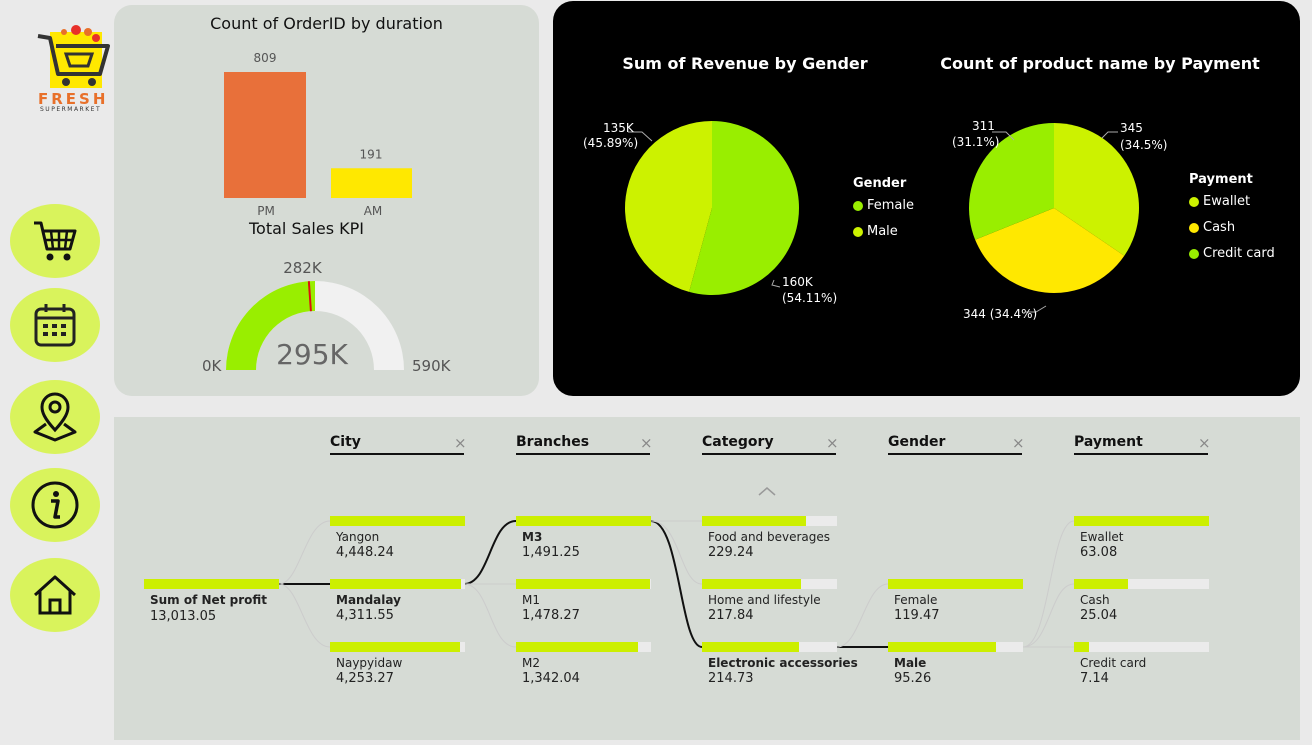 The width and height of the screenshot is (1312, 745). I want to click on category-node-value: 229.24, so click(731, 552).